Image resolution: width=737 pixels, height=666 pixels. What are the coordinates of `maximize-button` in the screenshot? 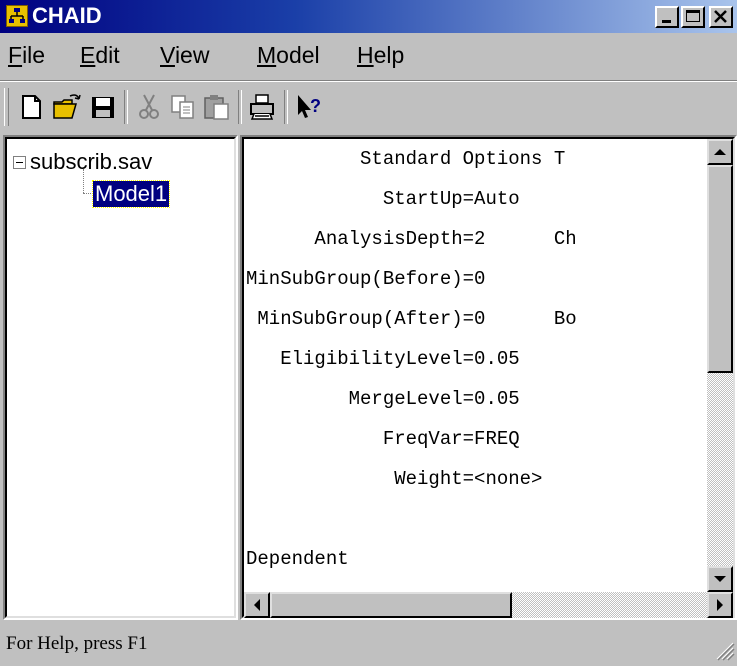 It's located at (693, 17).